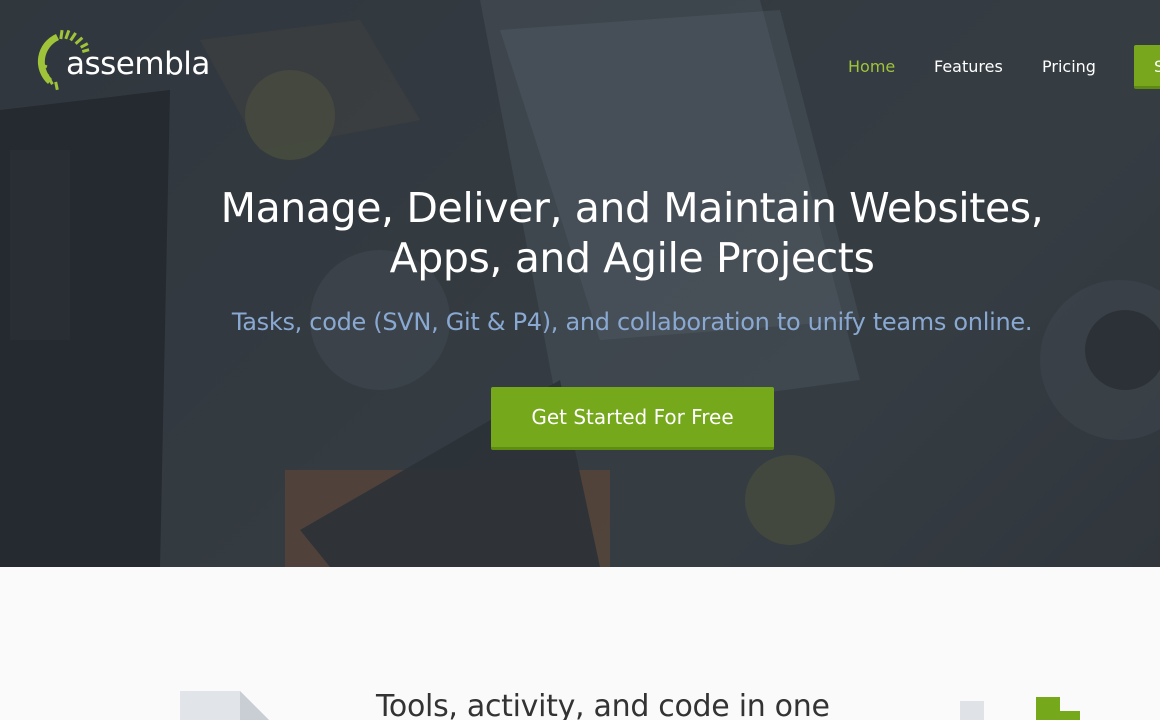 The image size is (1160, 720). What do you see at coordinates (603, 704) in the screenshot?
I see `features-section-title: Tools, activity, and code in one` at bounding box center [603, 704].